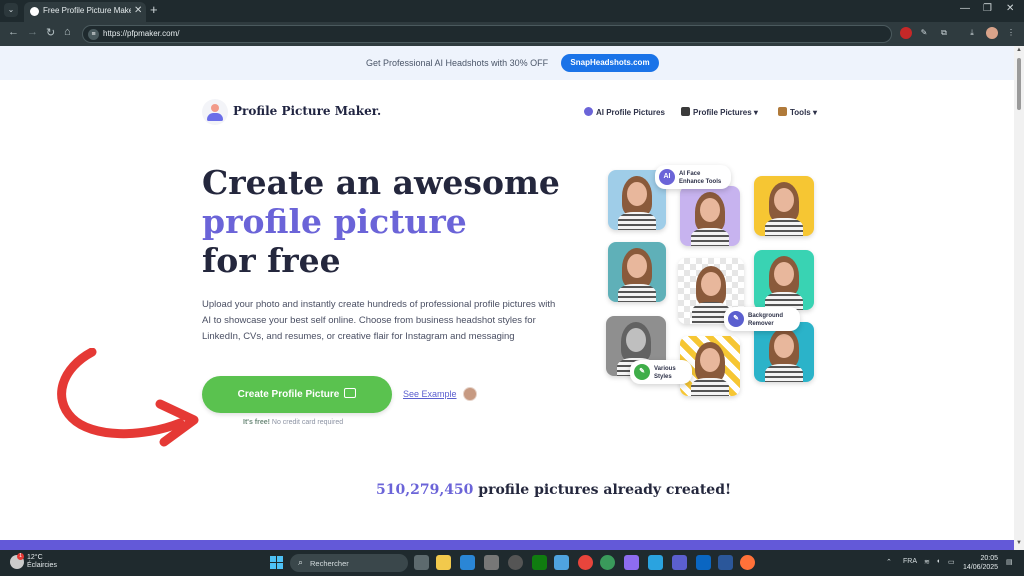 The height and width of the screenshot is (576, 1024). What do you see at coordinates (67, 32) in the screenshot?
I see `home-icon: ⌂` at bounding box center [67, 32].